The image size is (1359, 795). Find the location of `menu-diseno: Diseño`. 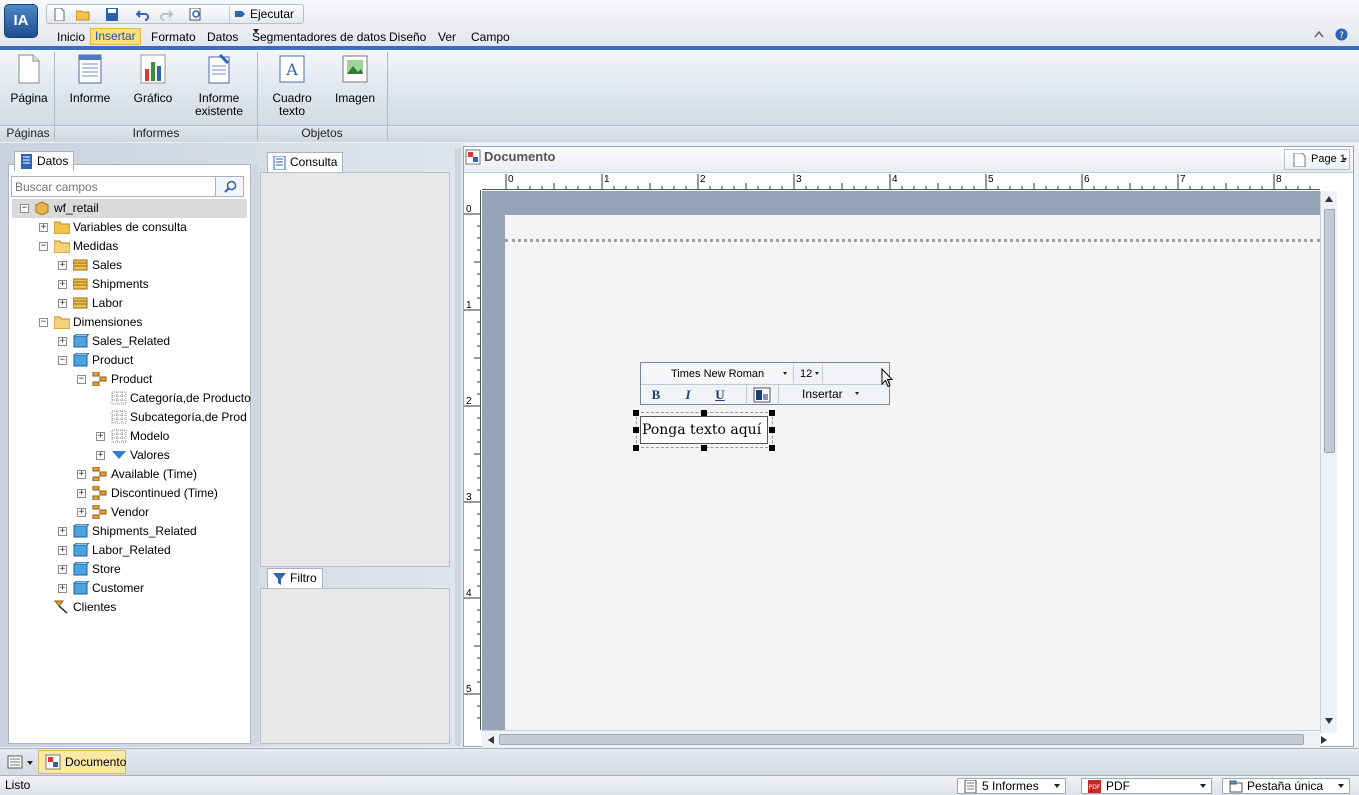

menu-diseno: Diseño is located at coordinates (407, 37).